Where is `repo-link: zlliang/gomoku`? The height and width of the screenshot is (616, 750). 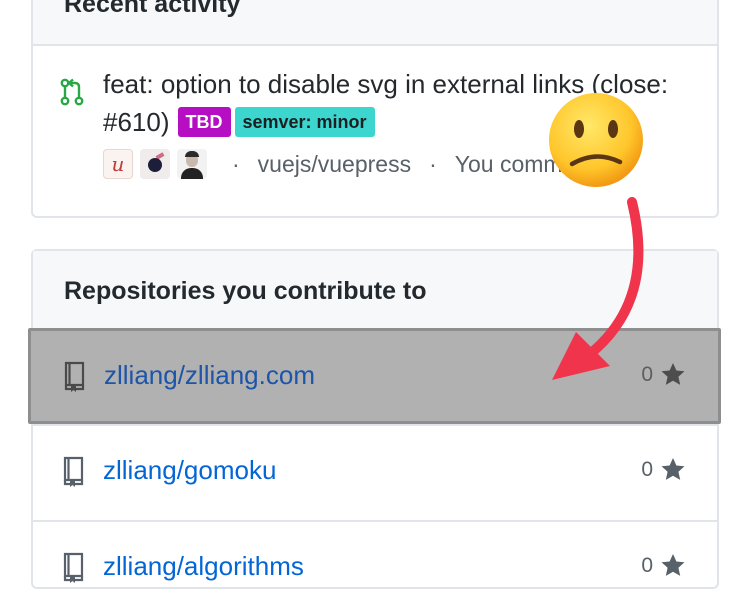 repo-link: zlliang/gomoku is located at coordinates (189, 470).